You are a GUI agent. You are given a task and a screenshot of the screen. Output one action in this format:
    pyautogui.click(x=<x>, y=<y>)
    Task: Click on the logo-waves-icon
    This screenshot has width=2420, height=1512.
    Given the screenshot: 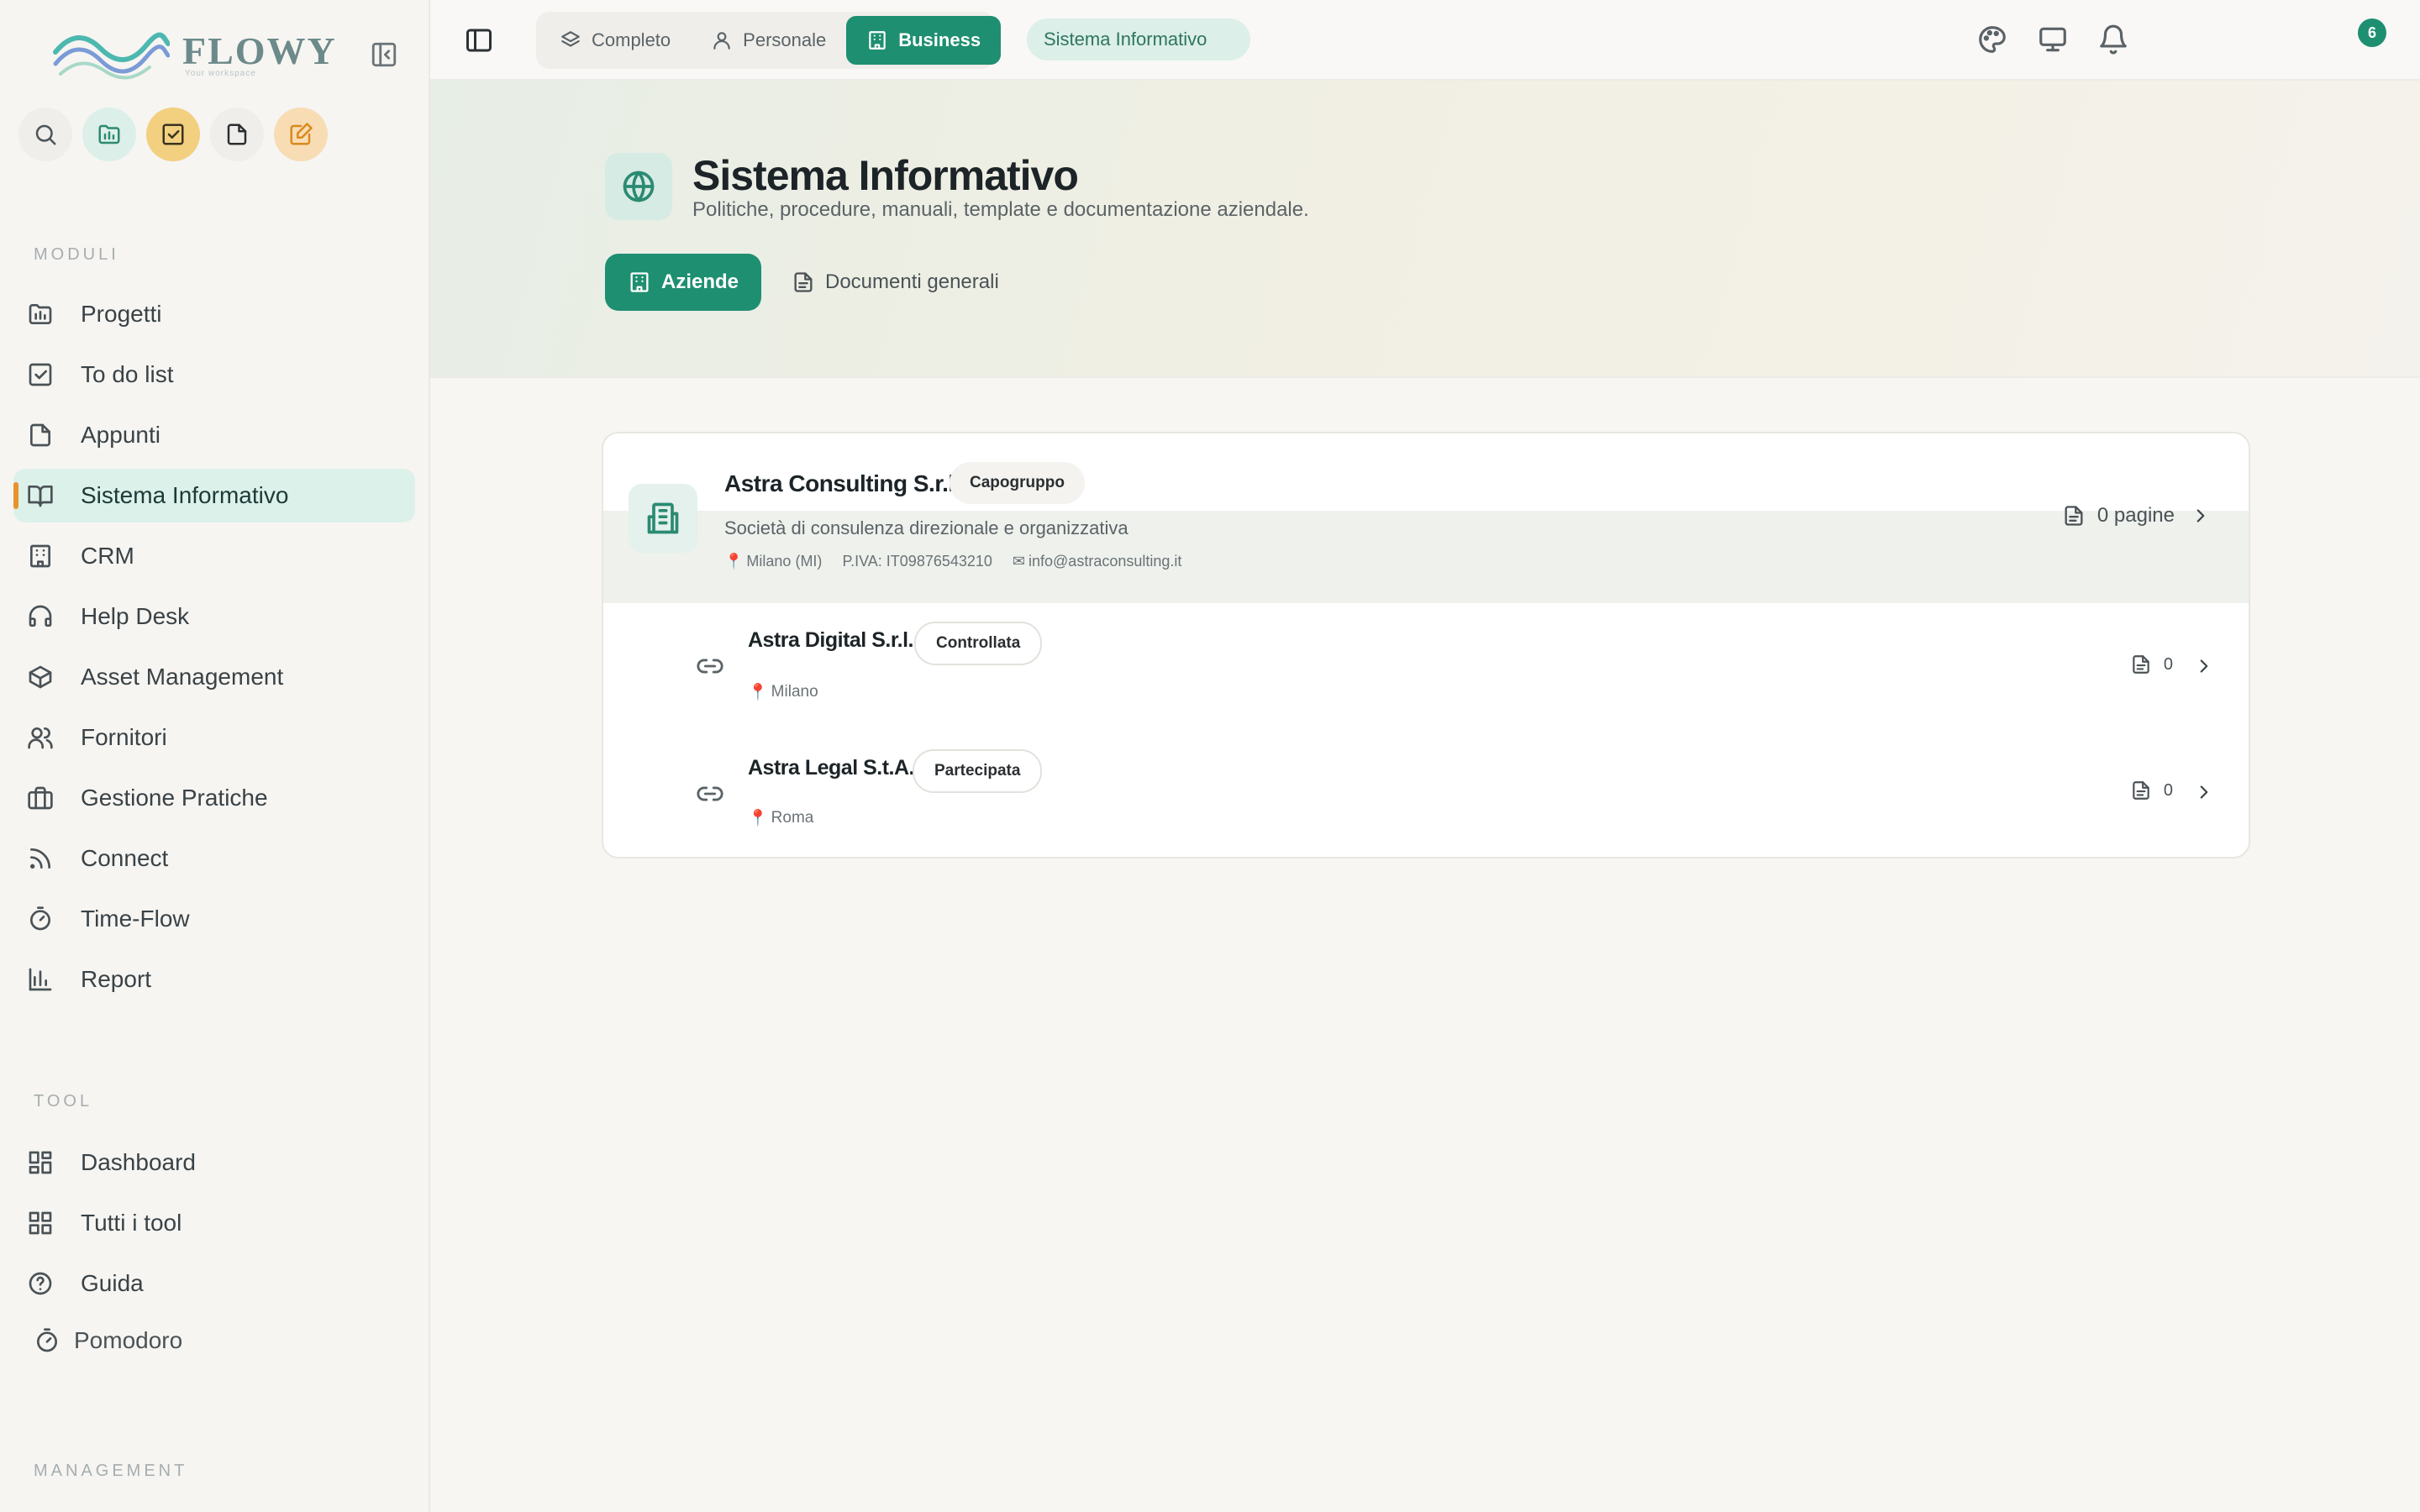 What is the action you would take?
    pyautogui.click(x=112, y=56)
    